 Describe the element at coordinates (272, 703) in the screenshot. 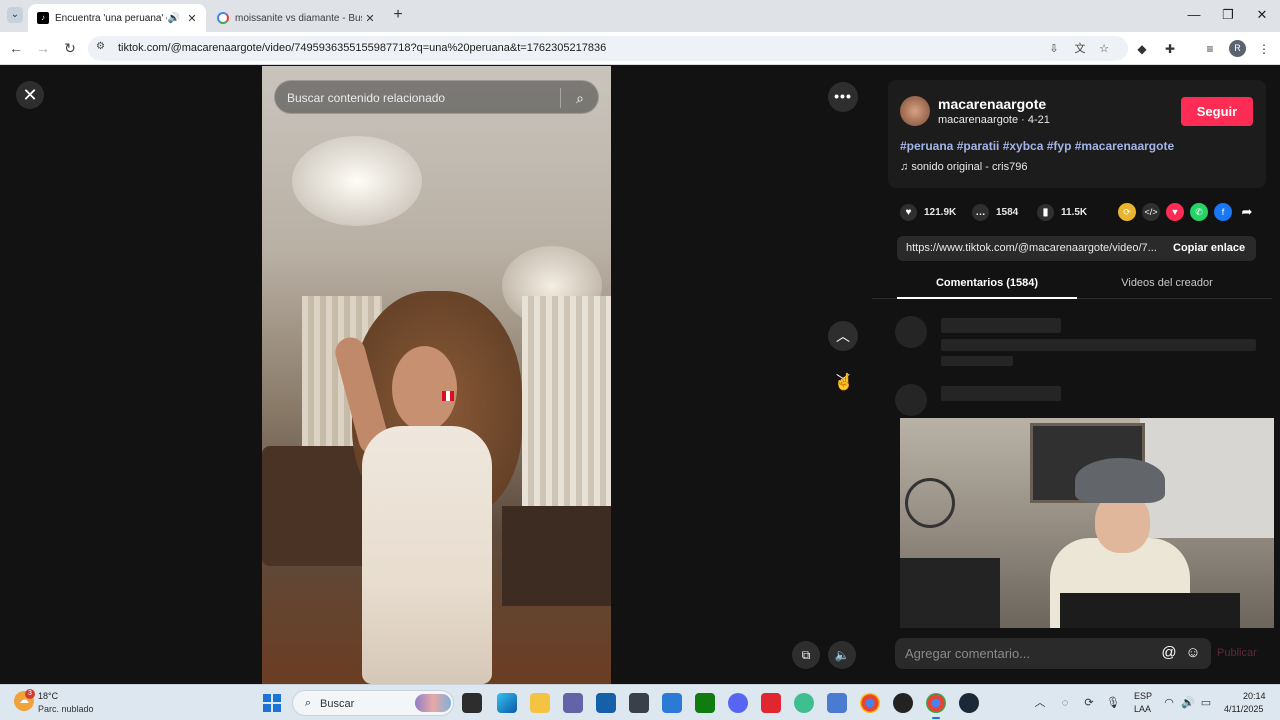

I see `windows-start-icon` at that location.